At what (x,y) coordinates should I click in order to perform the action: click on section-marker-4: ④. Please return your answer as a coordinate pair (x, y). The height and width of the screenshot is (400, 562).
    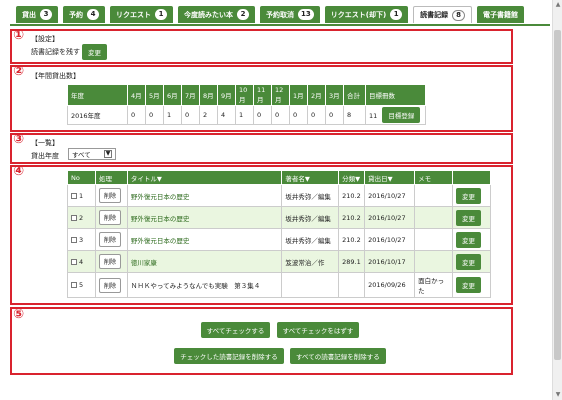
    Looking at the image, I should click on (19, 171).